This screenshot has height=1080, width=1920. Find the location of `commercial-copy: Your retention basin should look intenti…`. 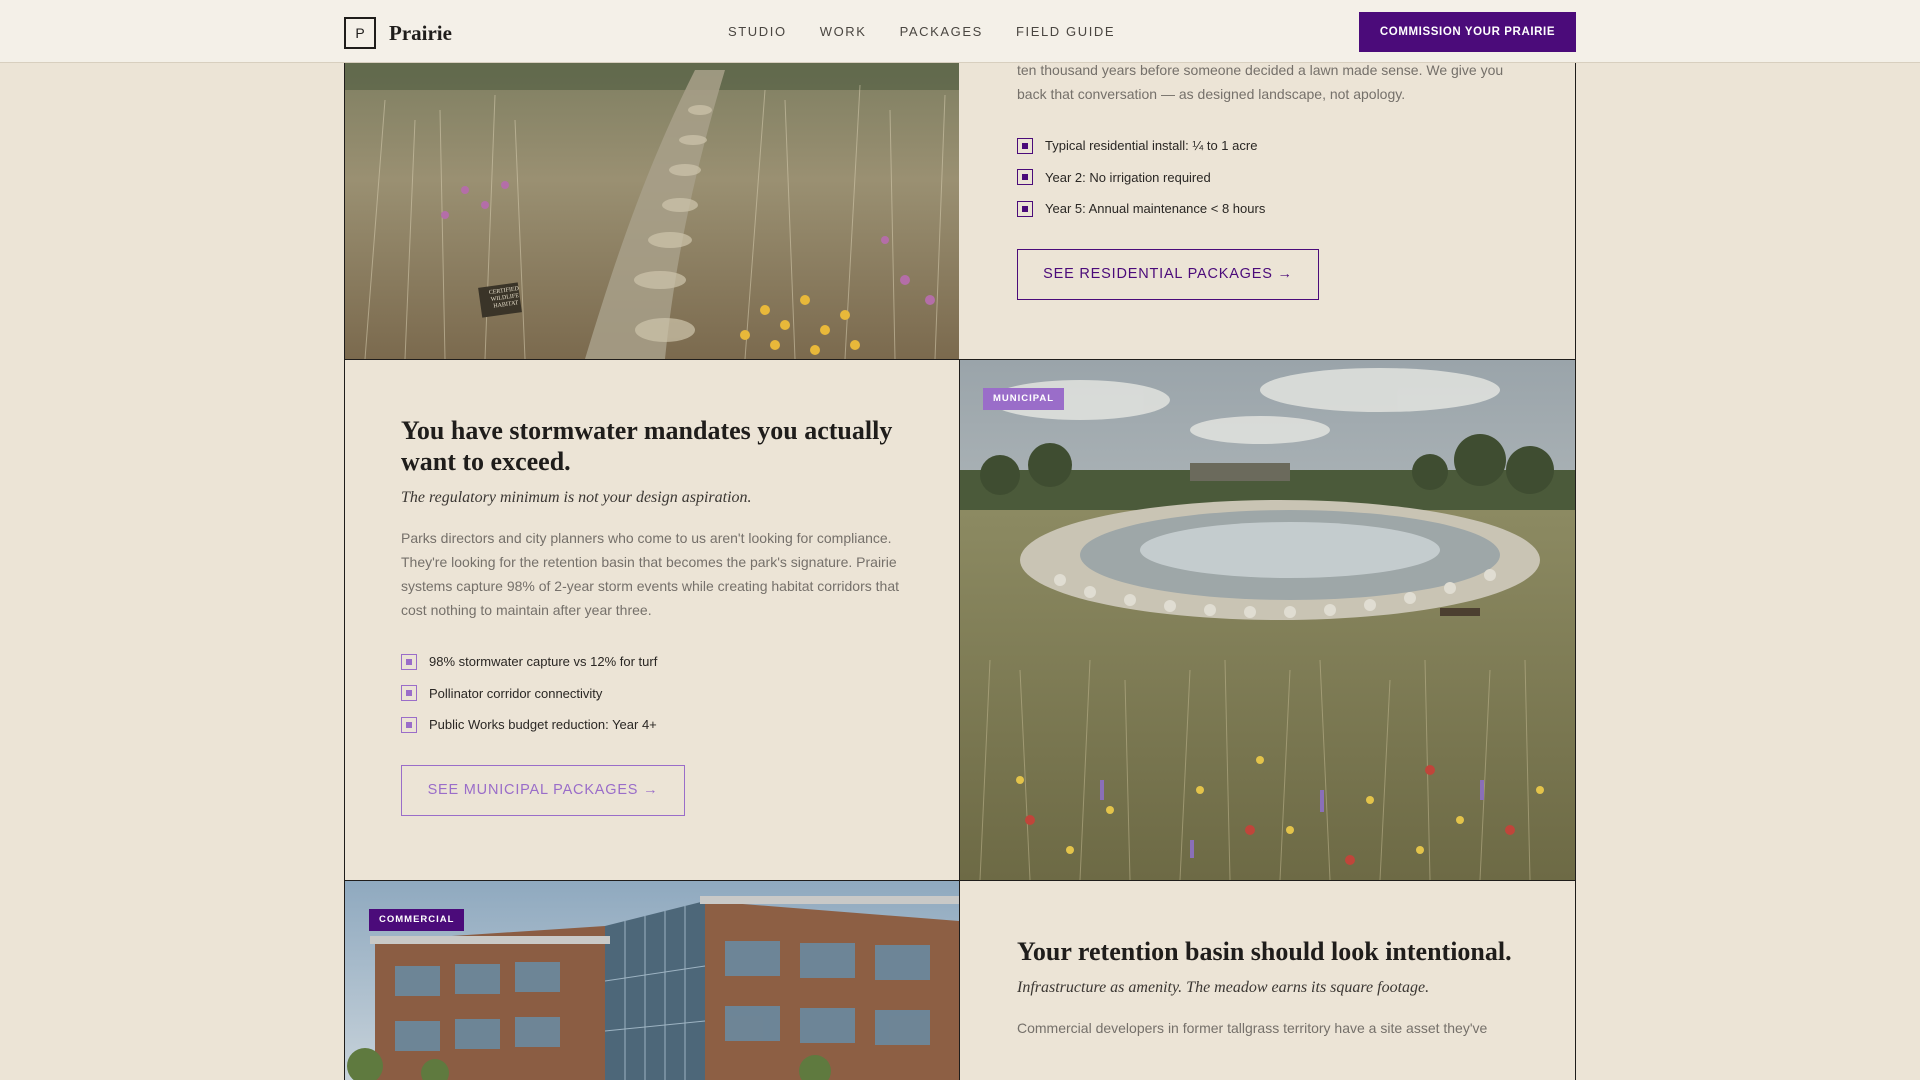

commercial-copy: Your retention basin should look intenti… is located at coordinates (1272, 1008).